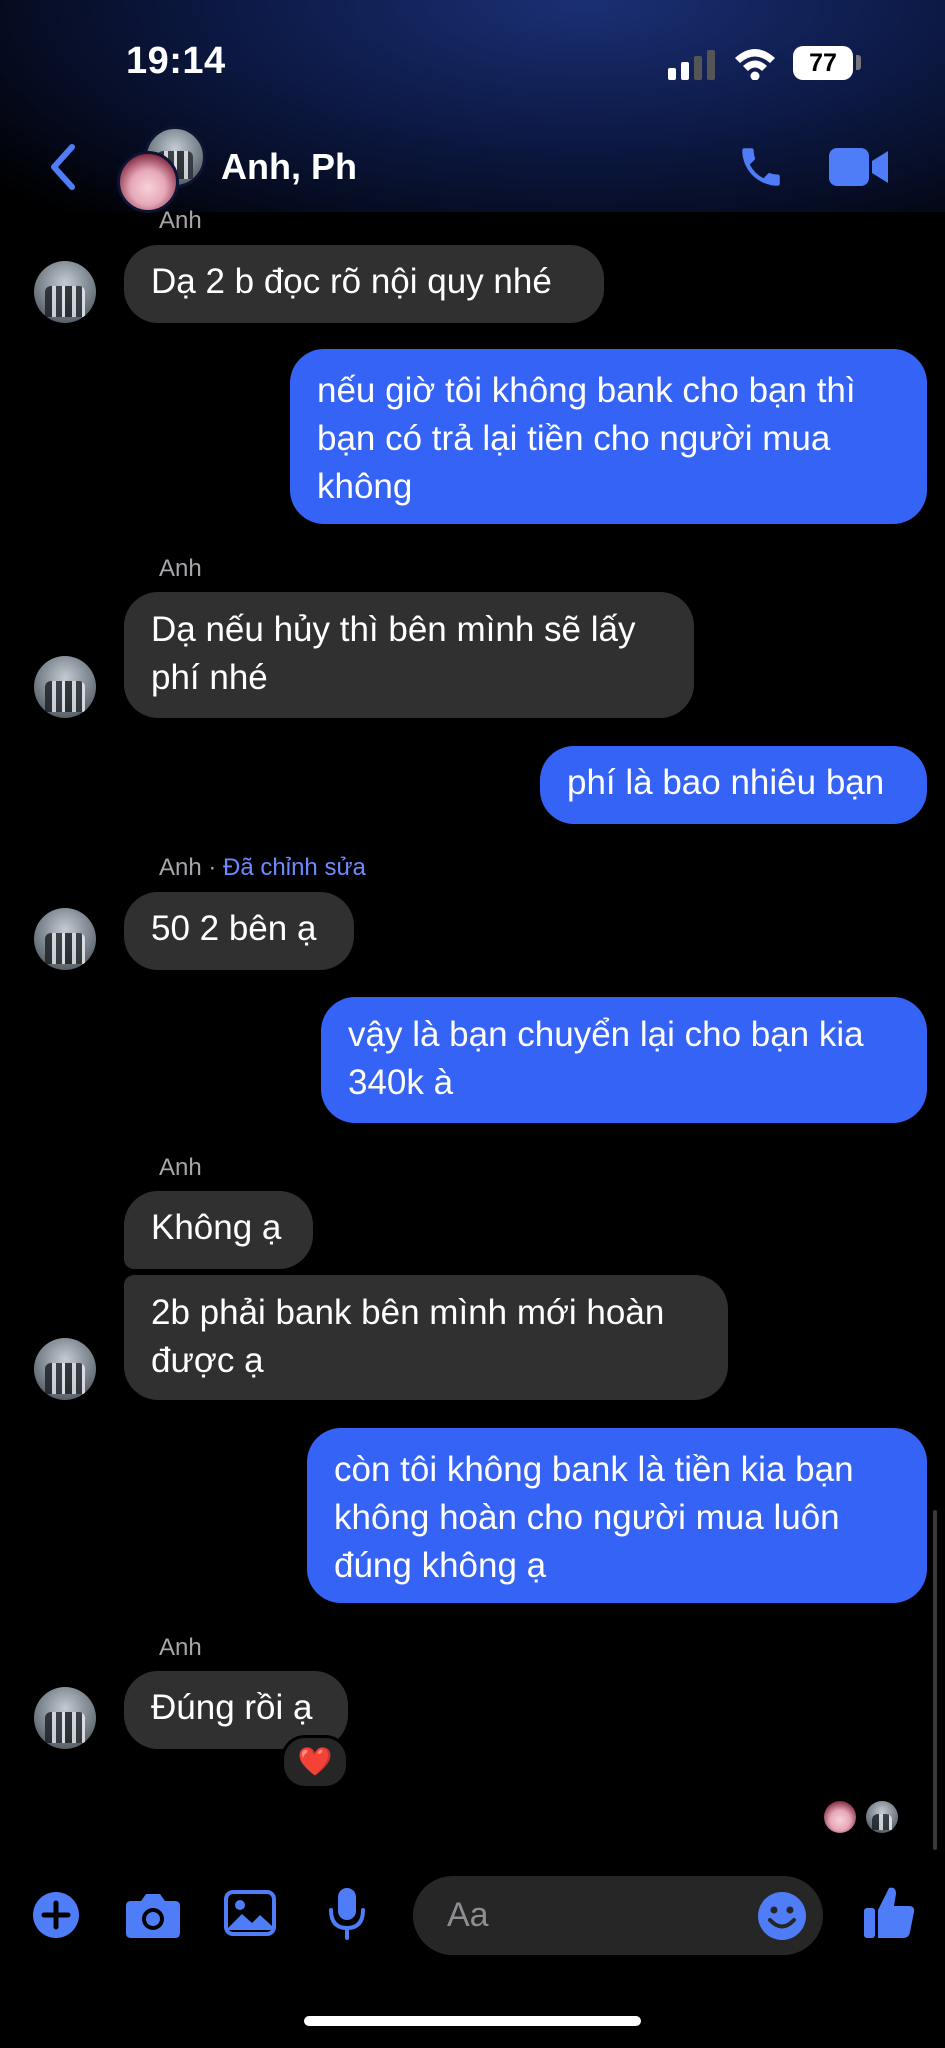  Describe the element at coordinates (294, 867) in the screenshot. I see `edited-label: Đã chỉnh sửa` at that location.